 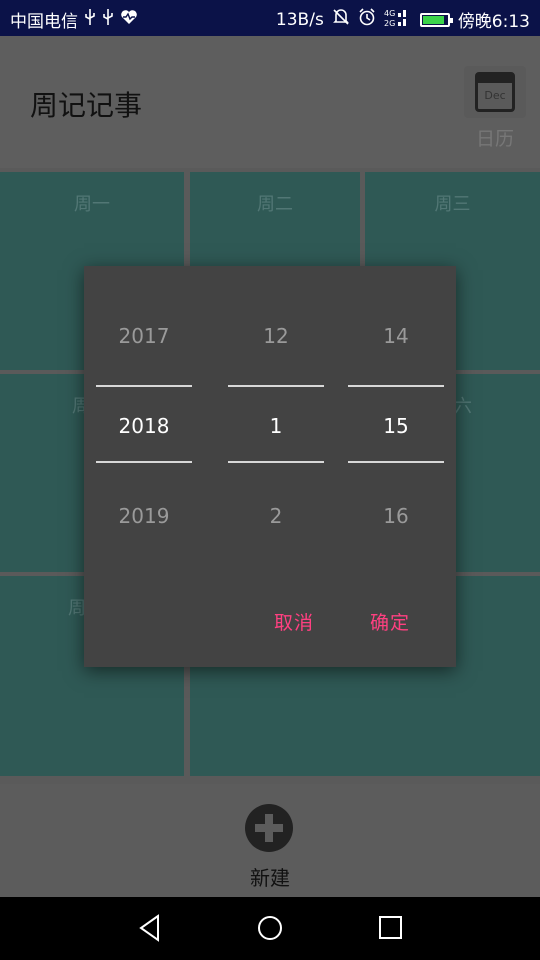 What do you see at coordinates (270, 102) in the screenshot?
I see `app-header: 周记记事 Dec 日历` at bounding box center [270, 102].